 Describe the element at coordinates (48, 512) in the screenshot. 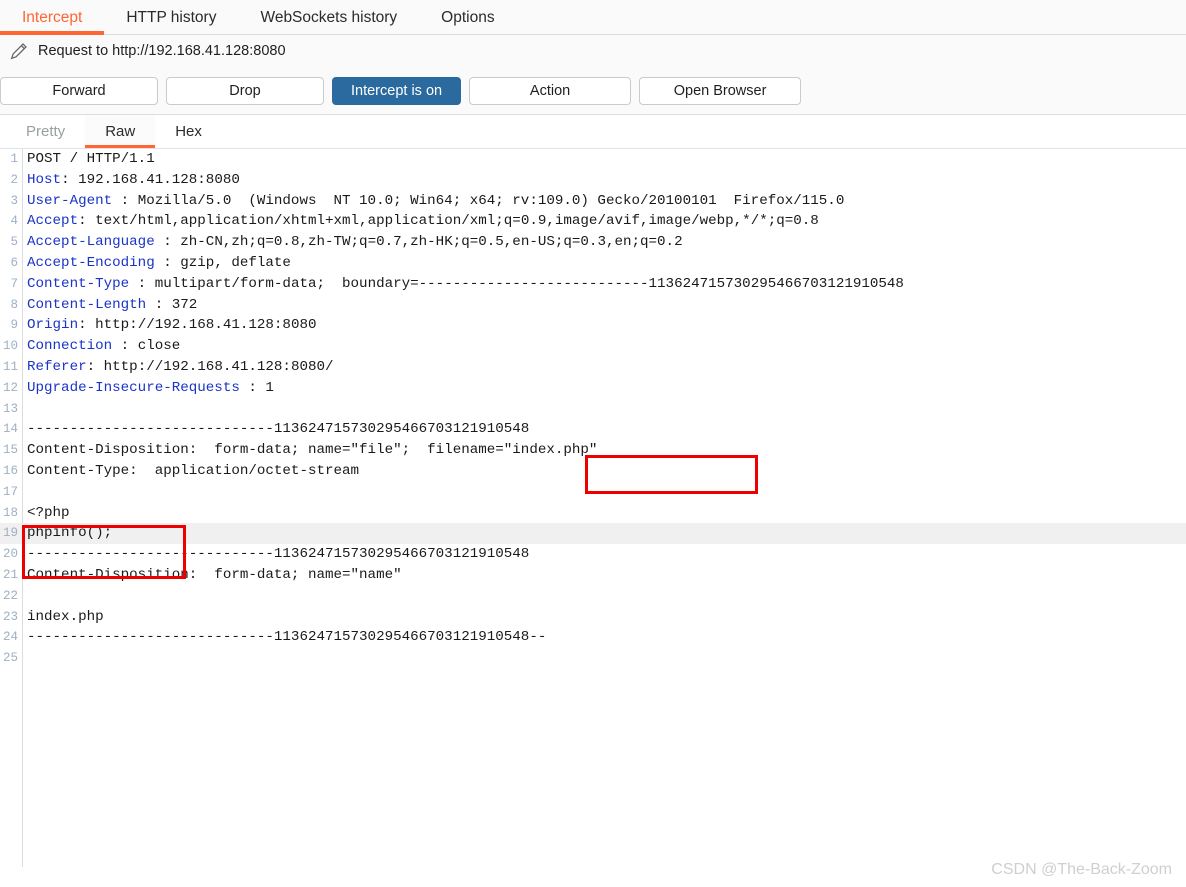

I see `line-text: <?php` at that location.